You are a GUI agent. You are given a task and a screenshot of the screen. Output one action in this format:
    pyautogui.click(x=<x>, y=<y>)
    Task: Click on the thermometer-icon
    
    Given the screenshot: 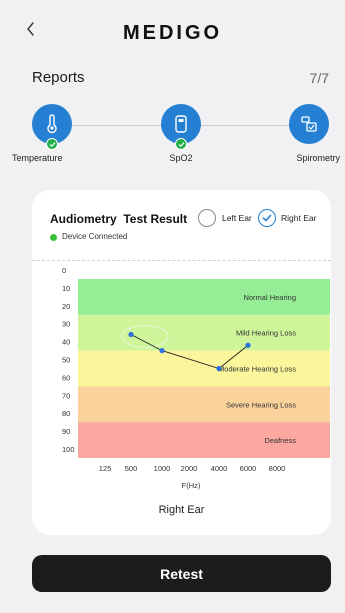 What is the action you would take?
    pyautogui.click(x=52, y=124)
    